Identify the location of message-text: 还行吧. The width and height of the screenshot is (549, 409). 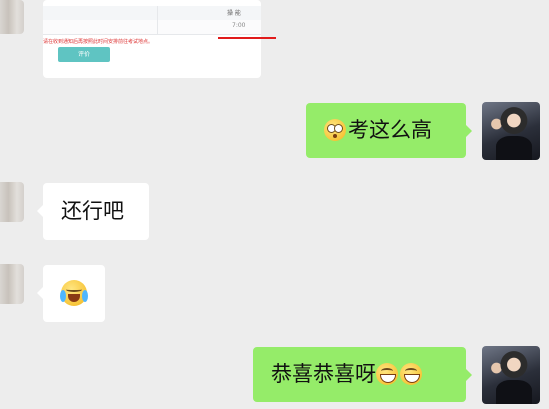
(92, 211).